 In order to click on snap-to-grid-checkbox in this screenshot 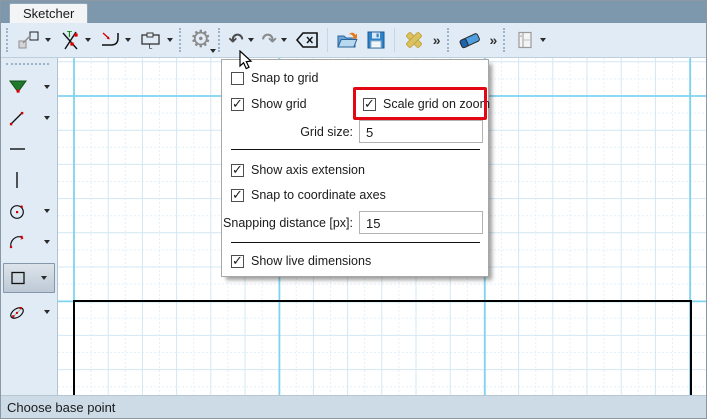, I will do `click(237, 78)`.